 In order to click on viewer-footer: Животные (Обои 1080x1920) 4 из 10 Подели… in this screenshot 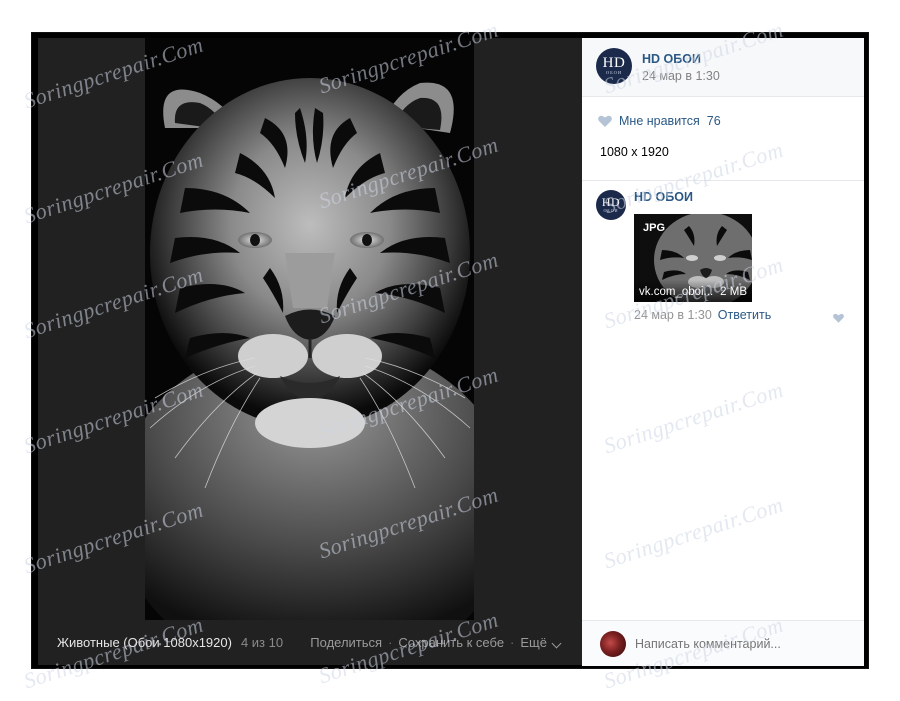, I will do `click(310, 642)`.